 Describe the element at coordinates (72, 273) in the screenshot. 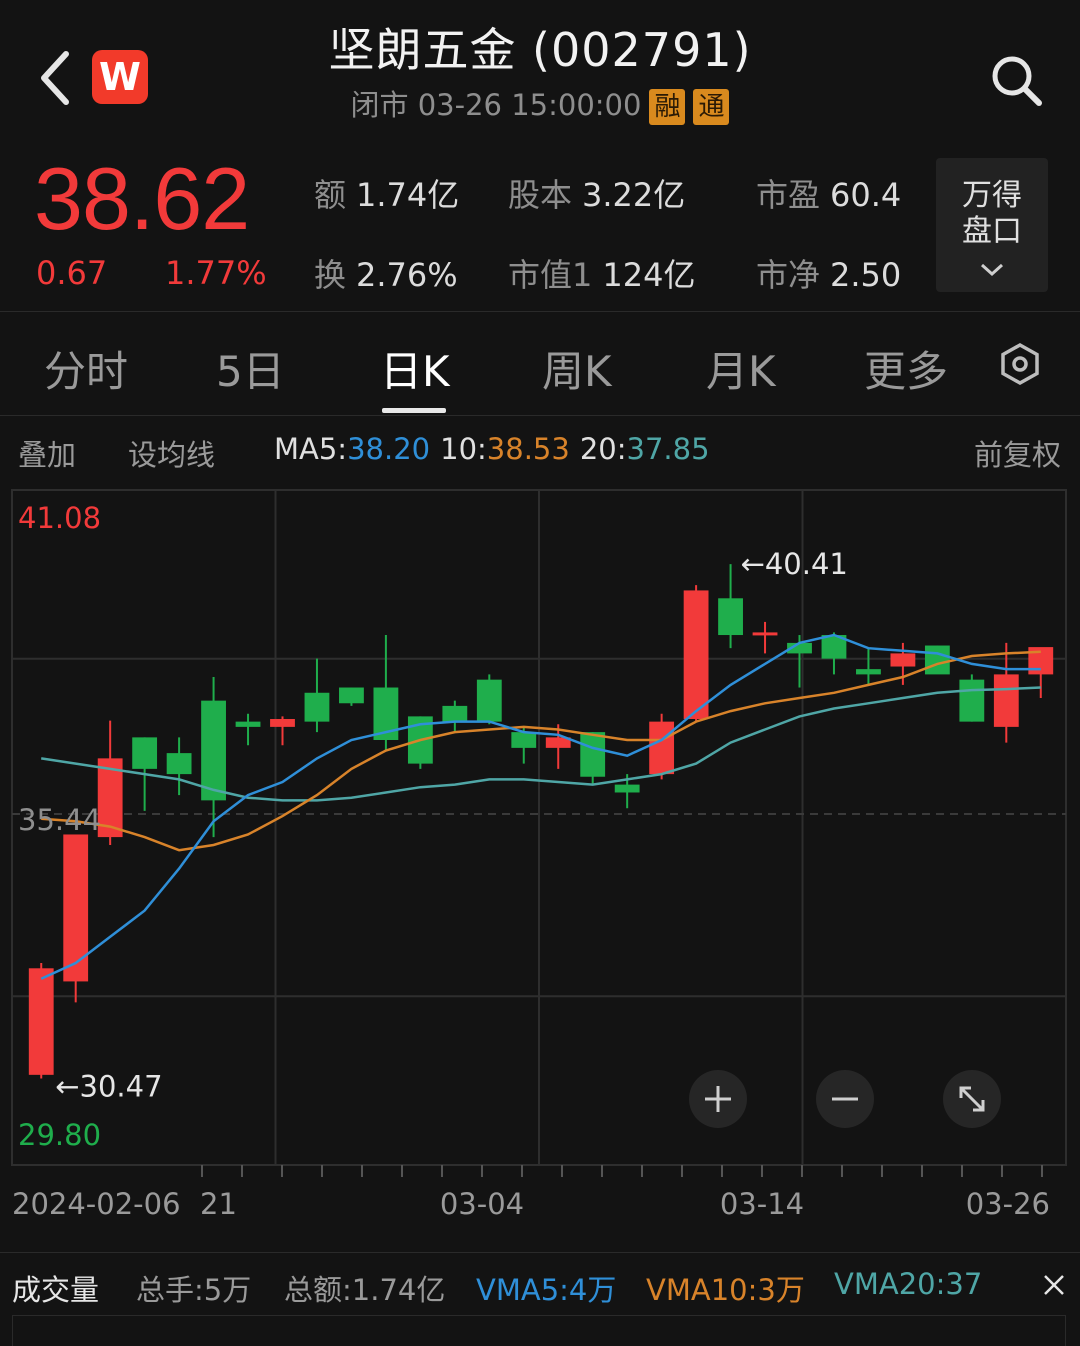

I see `price-change: 0.67` at that location.